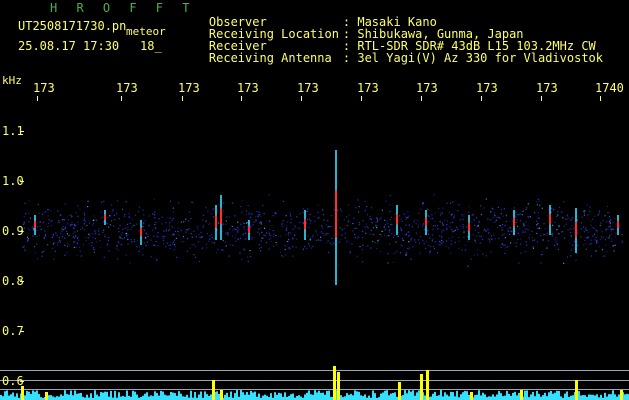 The height and width of the screenshot is (400, 629). What do you see at coordinates (127, 88) in the screenshot?
I see `x-tick-label: 173` at bounding box center [127, 88].